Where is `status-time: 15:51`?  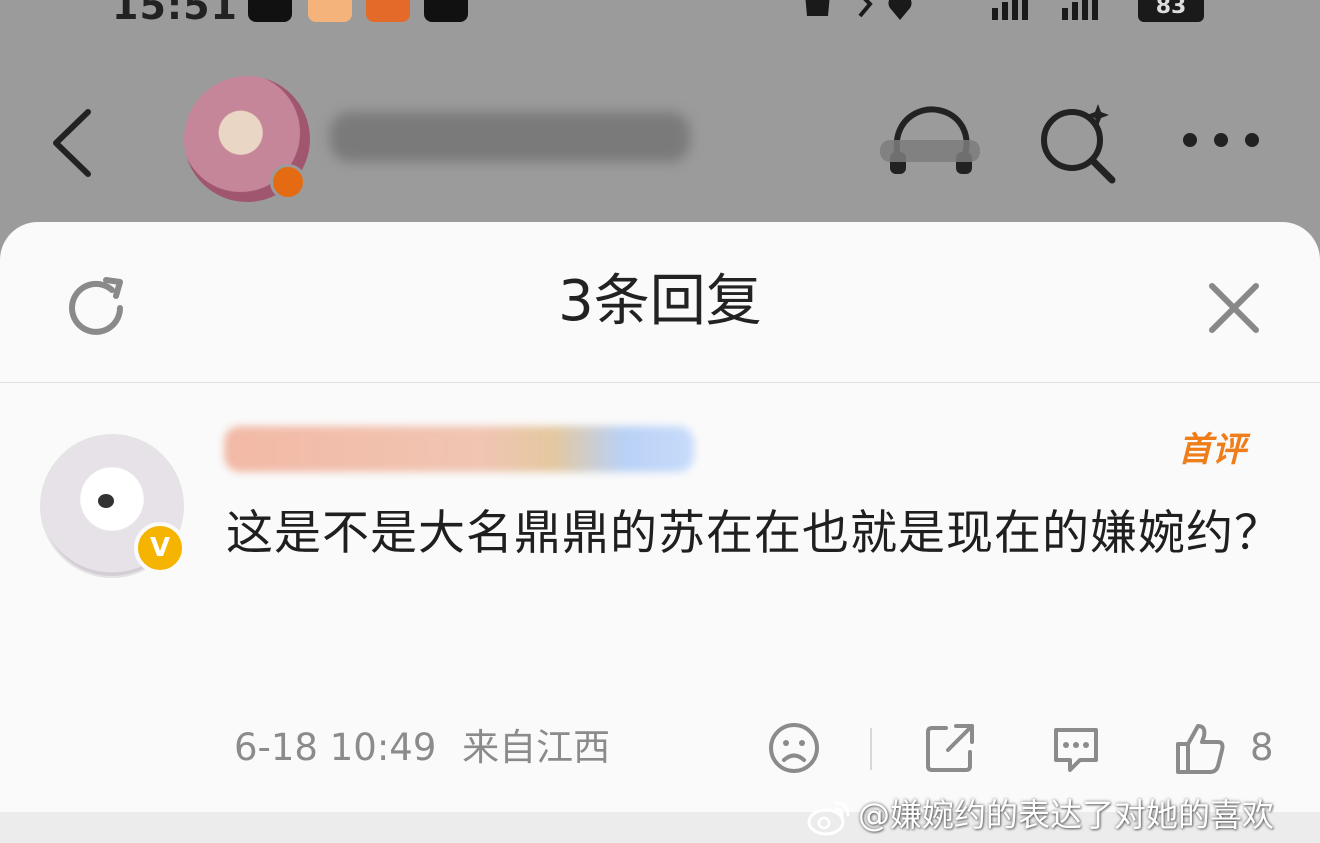
status-time: 15:51 is located at coordinates (175, 14).